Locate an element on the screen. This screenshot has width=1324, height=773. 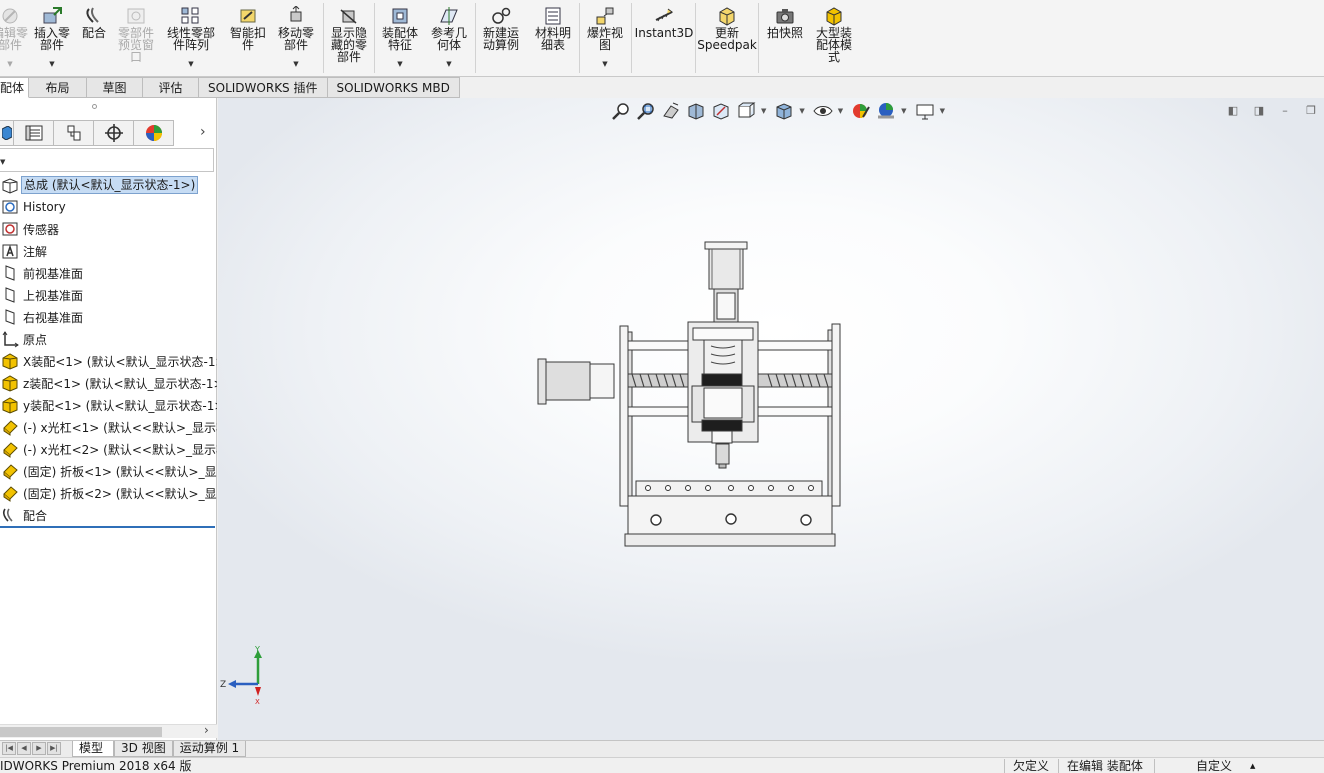
prev-tab-icon: ◀ is located at coordinates (24, 748).